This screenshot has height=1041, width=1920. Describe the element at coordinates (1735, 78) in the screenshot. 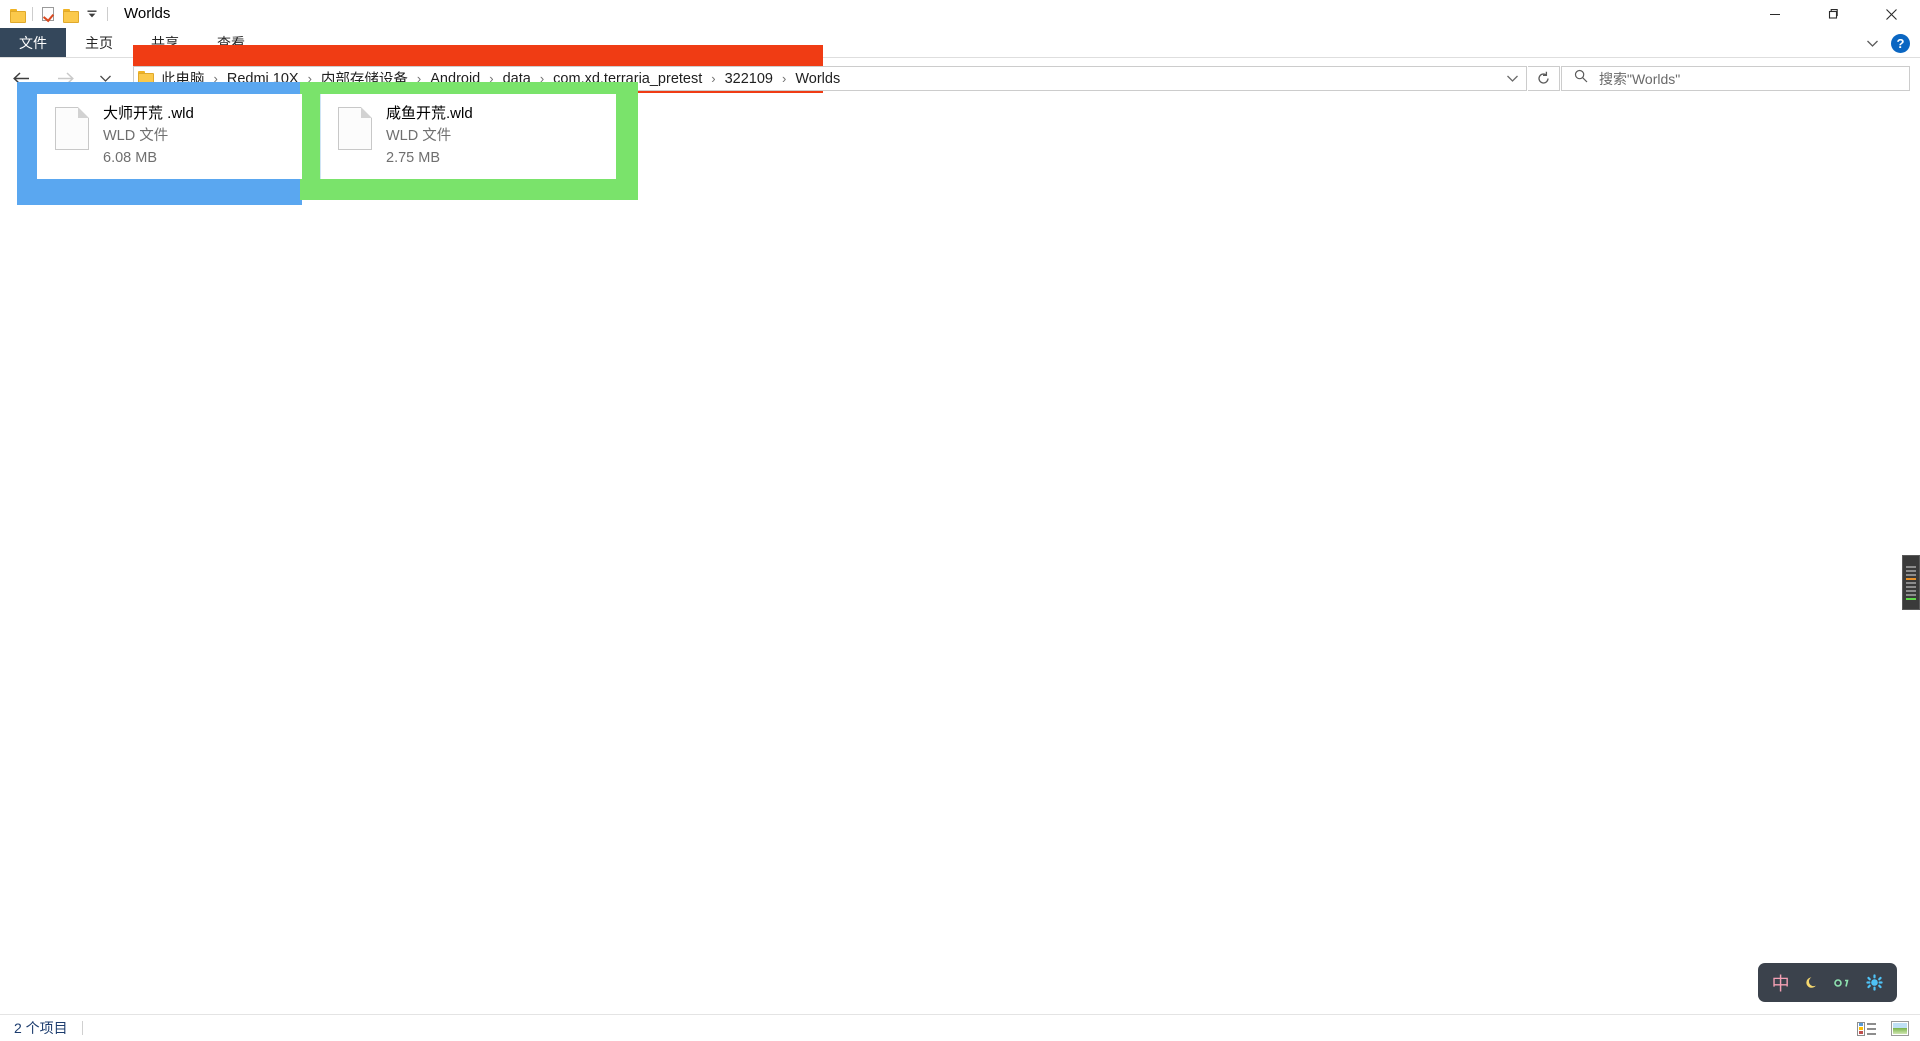

I see `search-box: 搜索"Worlds"` at that location.